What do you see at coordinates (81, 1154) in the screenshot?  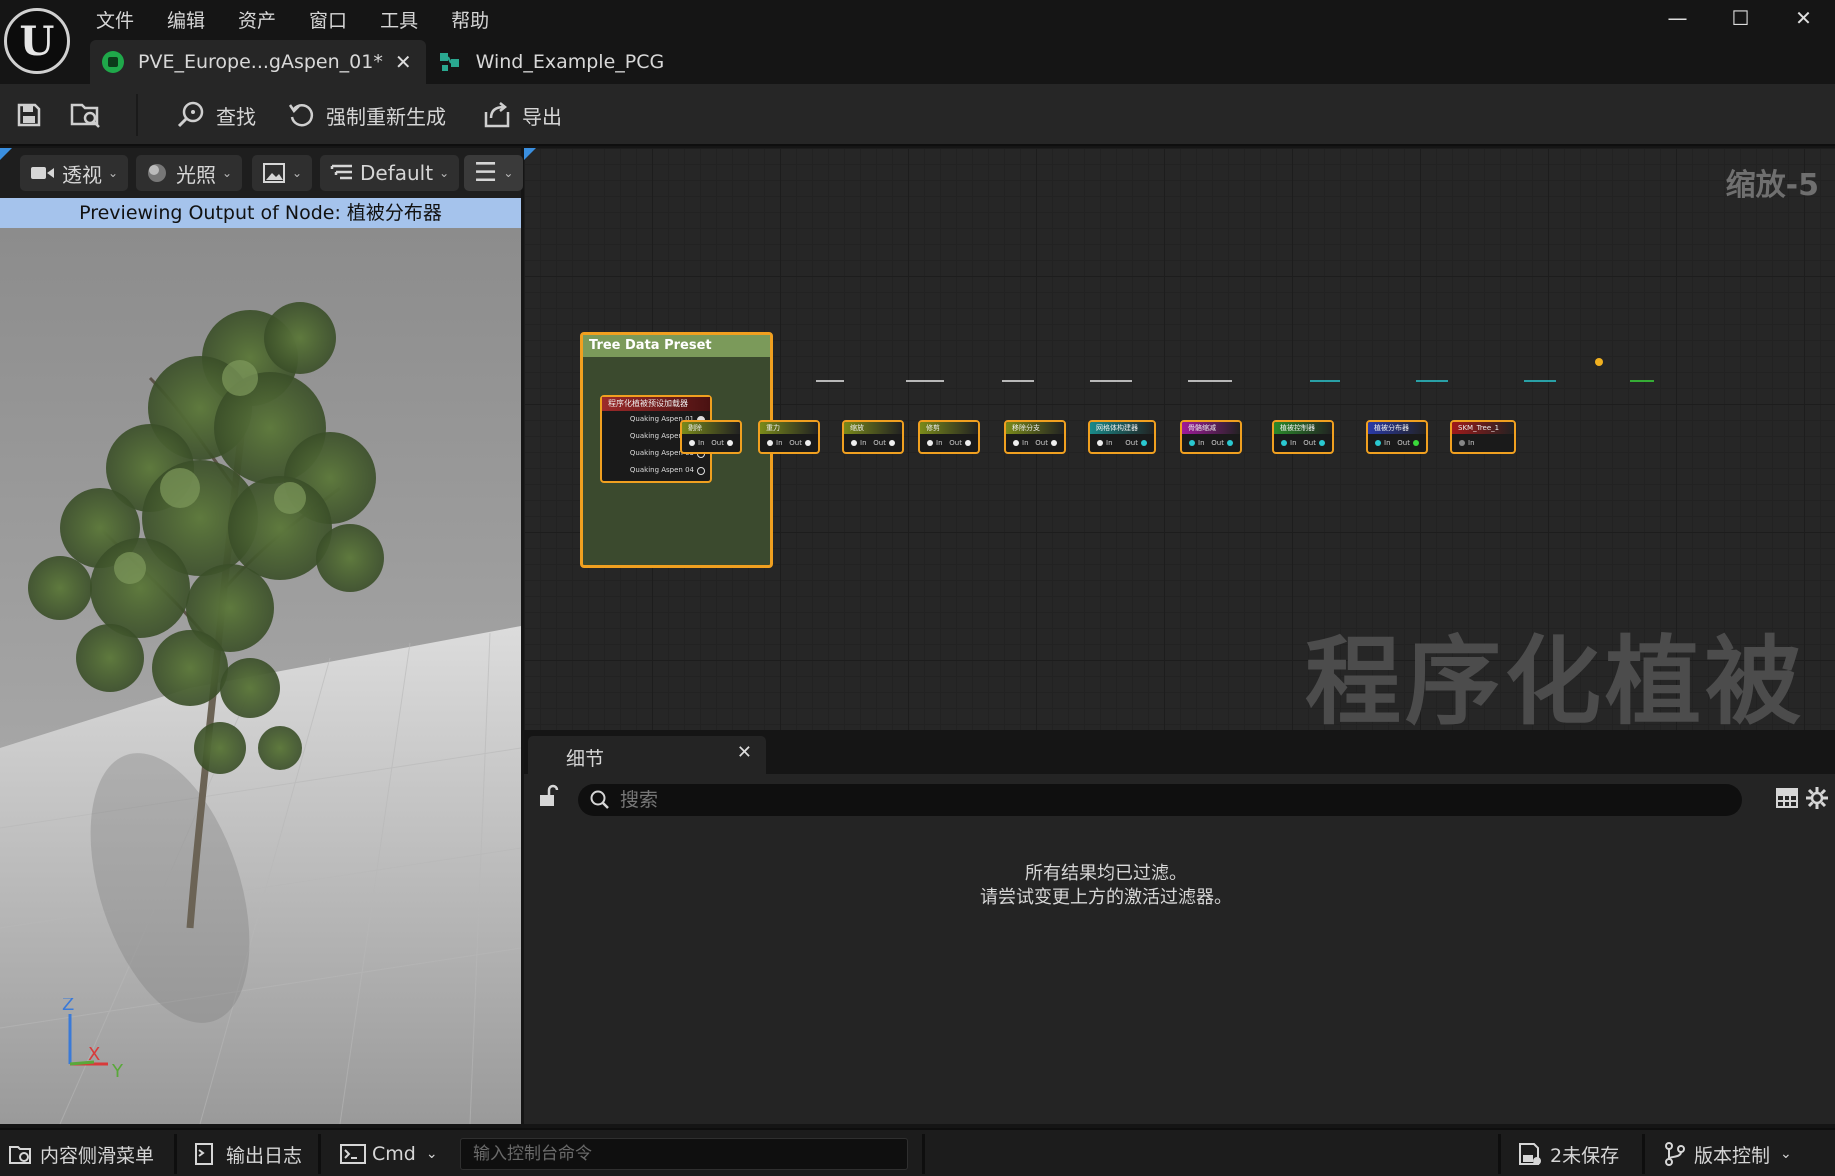 I see `content-drawer-button: 内容侧滑菜单` at bounding box center [81, 1154].